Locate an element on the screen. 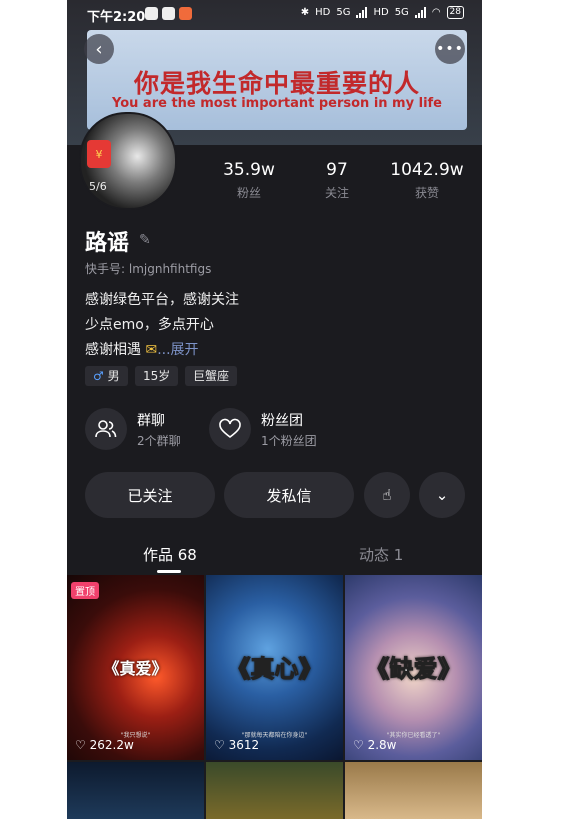 This screenshot has height=819, width=568. gender-tag: ♂ 男 is located at coordinates (106, 376).